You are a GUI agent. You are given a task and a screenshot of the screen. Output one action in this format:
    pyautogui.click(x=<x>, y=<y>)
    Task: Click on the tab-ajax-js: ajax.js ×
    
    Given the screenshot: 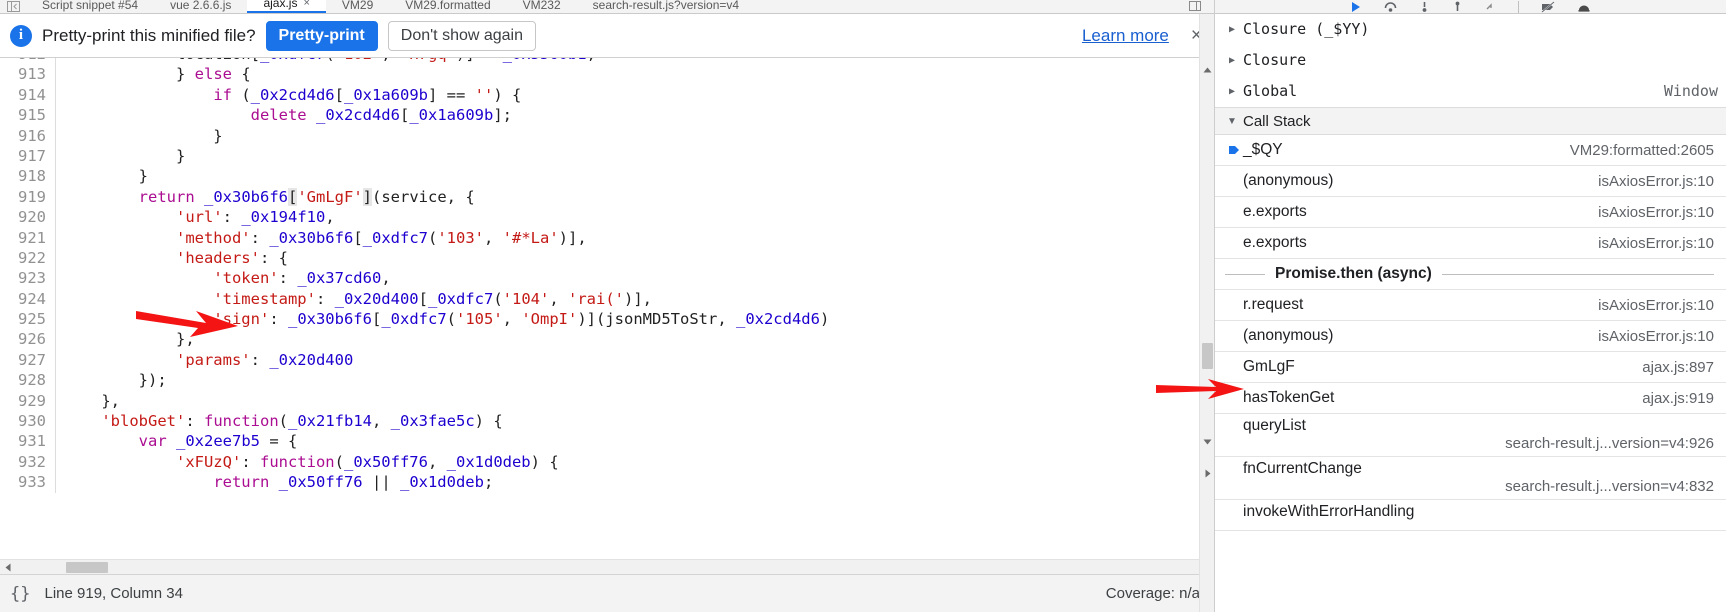 What is the action you would take?
    pyautogui.click(x=286, y=6)
    